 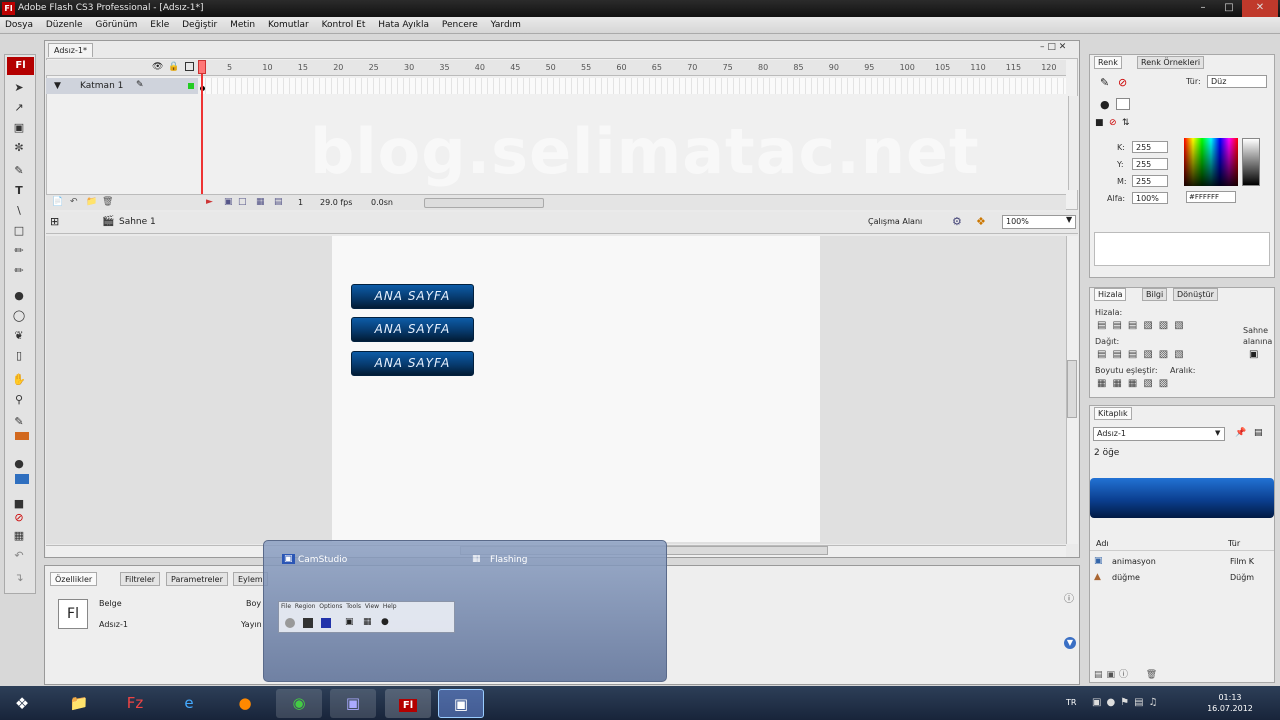 What do you see at coordinates (1143, 354) in the screenshot?
I see `distribute-buttons: ▤▤▤▧▧▧` at bounding box center [1143, 354].